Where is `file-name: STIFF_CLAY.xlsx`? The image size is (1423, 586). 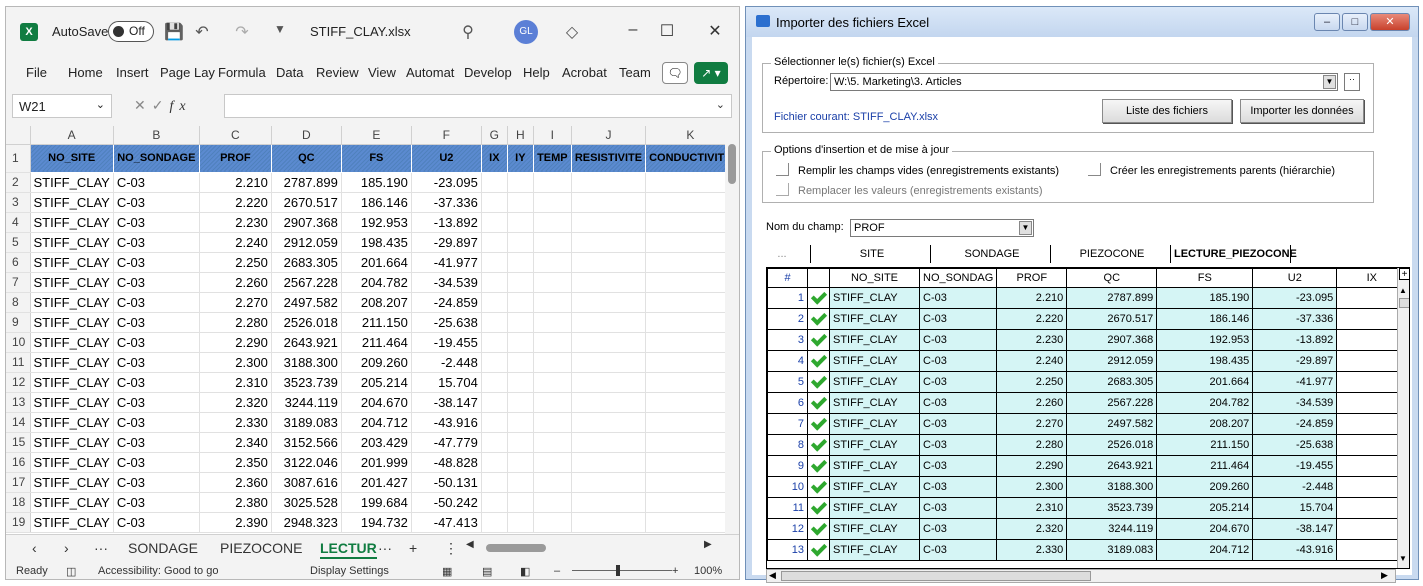
file-name: STIFF_CLAY.xlsx is located at coordinates (360, 31).